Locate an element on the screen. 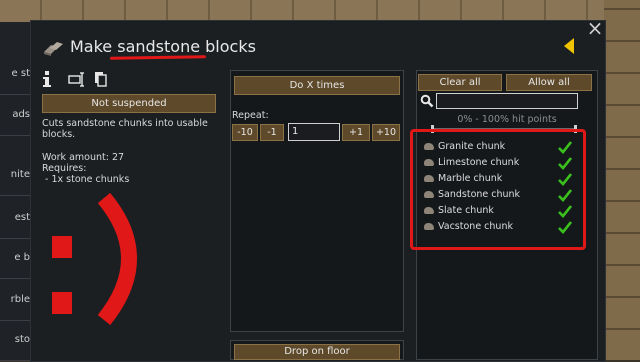 The width and height of the screenshot is (640, 362). background-tab: est is located at coordinates (15, 218).